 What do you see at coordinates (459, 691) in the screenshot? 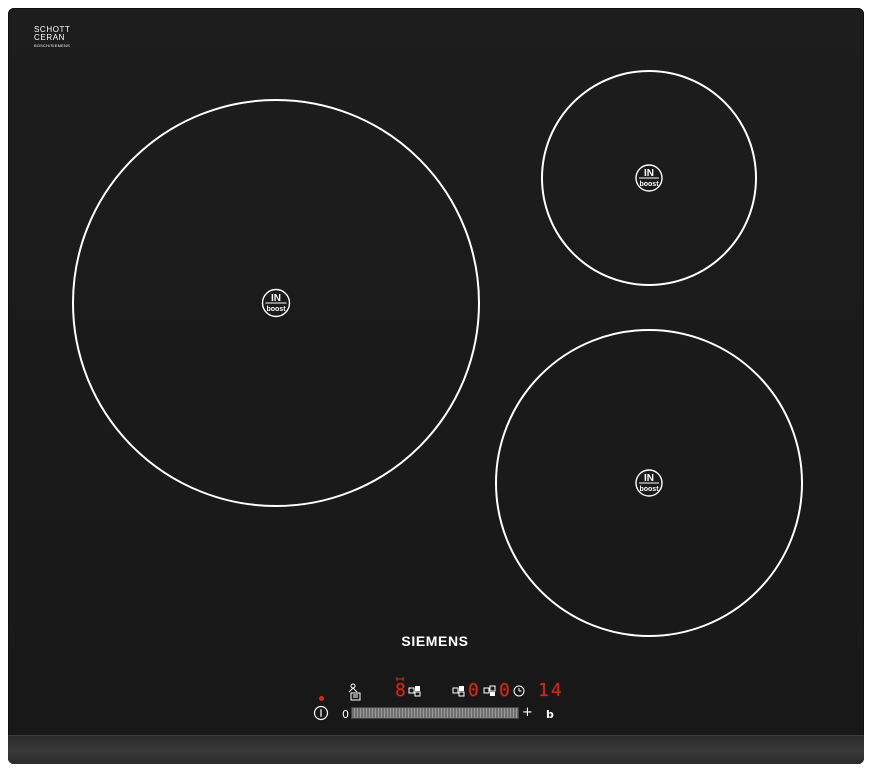
I see `zone-select-icon-left` at bounding box center [459, 691].